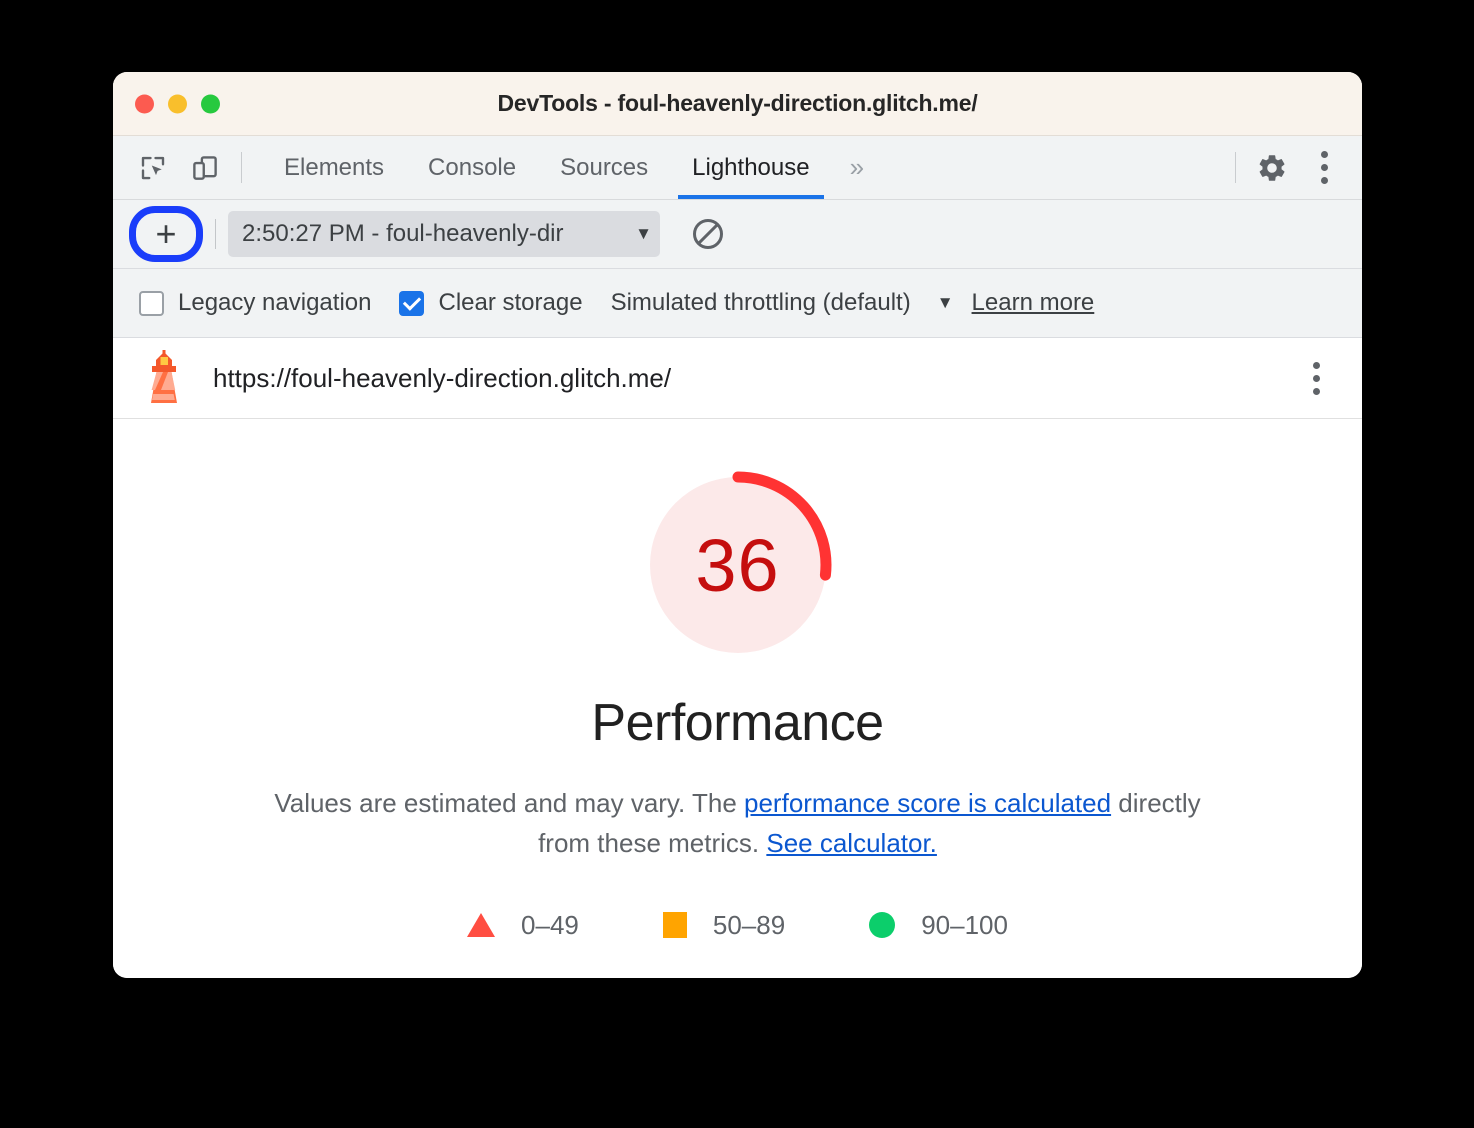  I want to click on kebab-menu-icon, so click(1324, 167).